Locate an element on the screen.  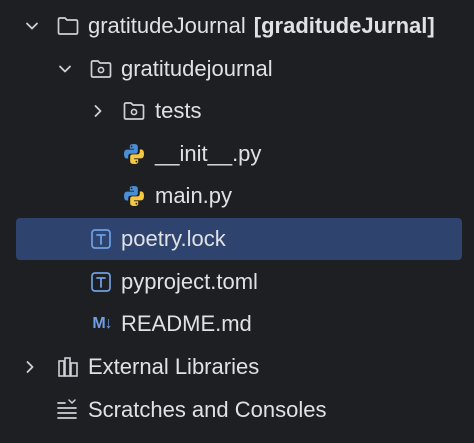
tree-item-tests: tests is located at coordinates (237, 111).